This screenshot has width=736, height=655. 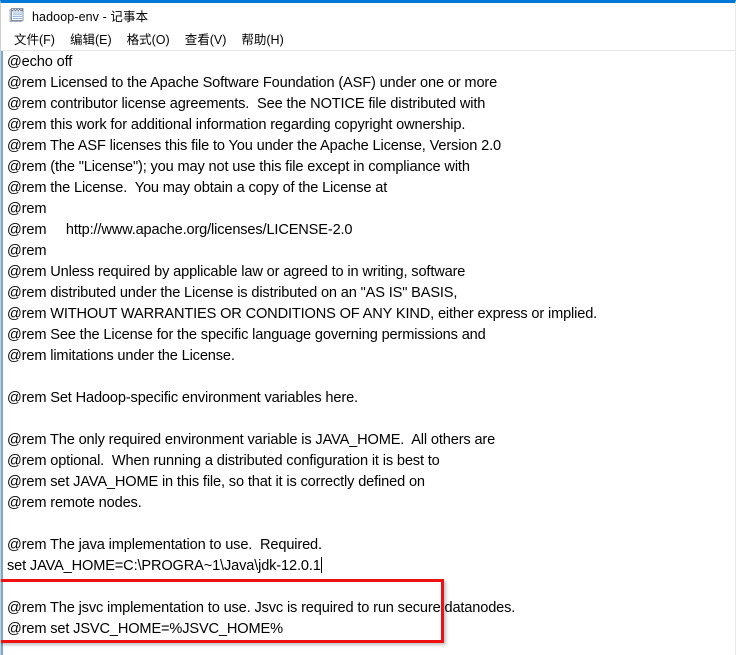 What do you see at coordinates (121, 356) in the screenshot?
I see `editor-line-text: @rem limitations under the License.` at bounding box center [121, 356].